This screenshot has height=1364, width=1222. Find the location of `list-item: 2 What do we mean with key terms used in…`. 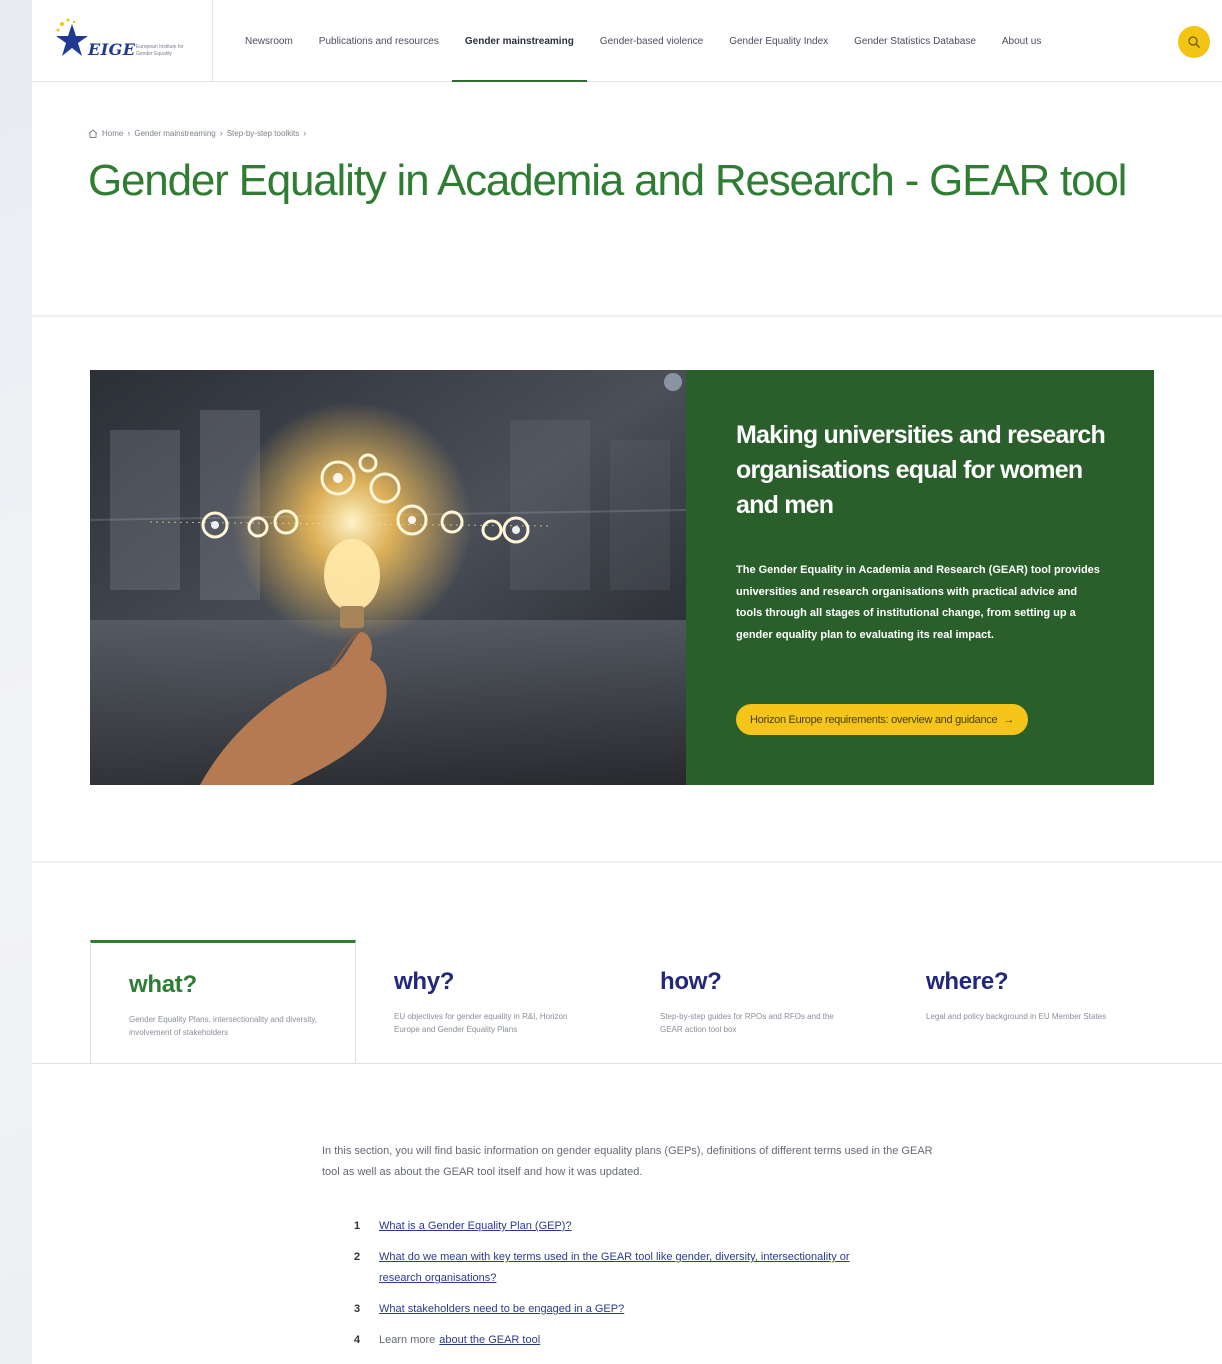

list-item: 2 What do we mean with key terms used in… is located at coordinates (614, 1268).